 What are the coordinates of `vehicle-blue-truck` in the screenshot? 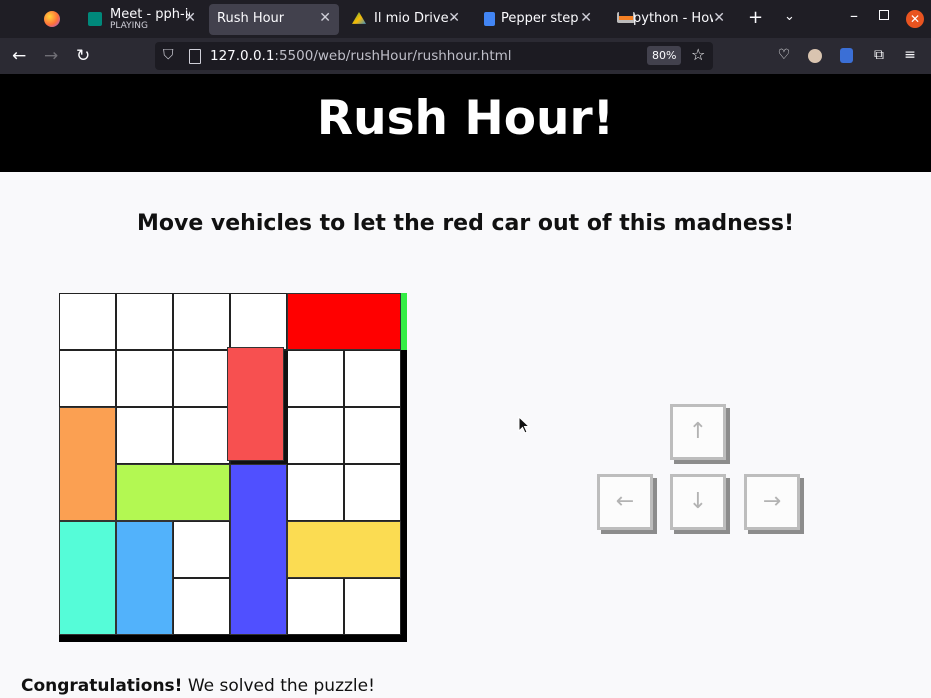 It's located at (258, 549).